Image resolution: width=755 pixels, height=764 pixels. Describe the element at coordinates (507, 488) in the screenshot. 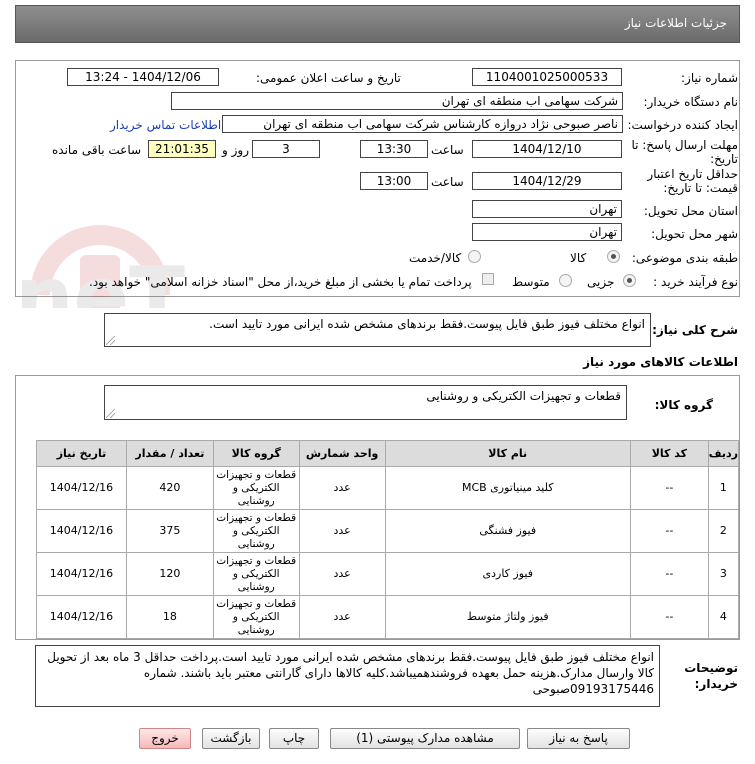

I see `cell-name: کلید مینیاتوری MCB` at that location.